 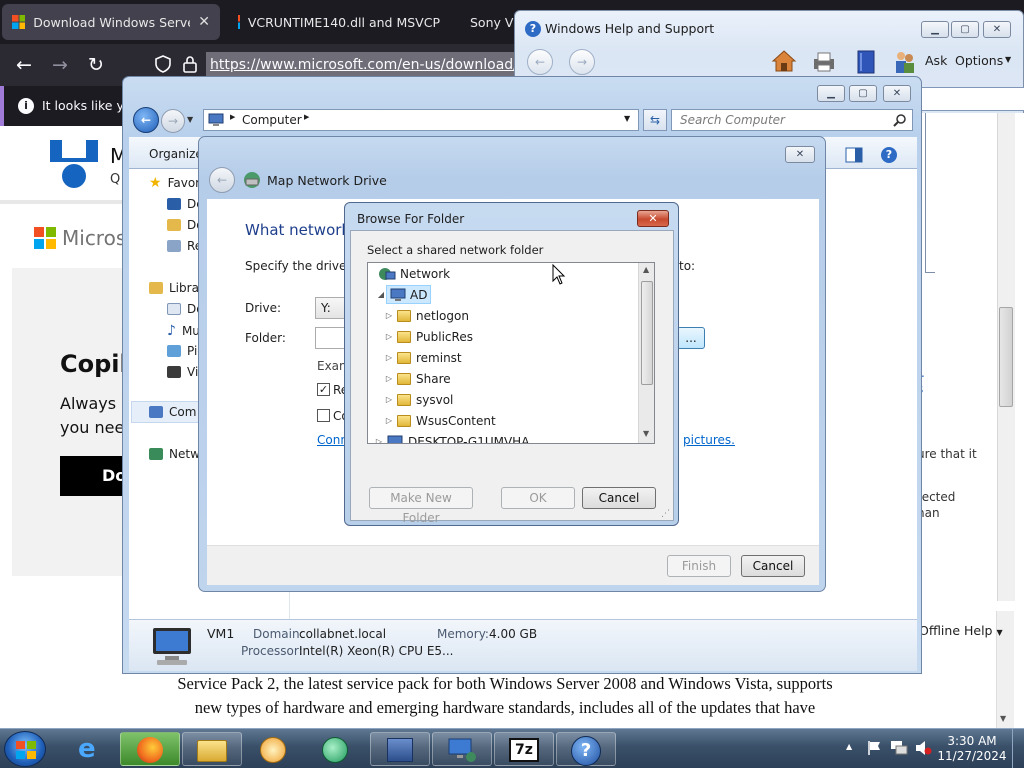 I want to click on make-new-folder-button: Make New Folder, so click(x=421, y=506).